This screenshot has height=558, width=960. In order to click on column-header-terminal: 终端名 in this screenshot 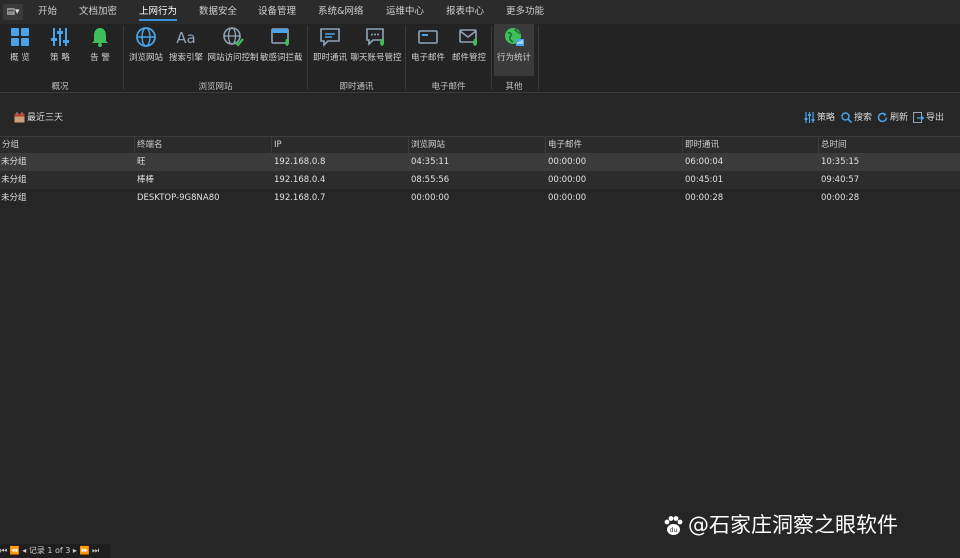, I will do `click(202, 145)`.